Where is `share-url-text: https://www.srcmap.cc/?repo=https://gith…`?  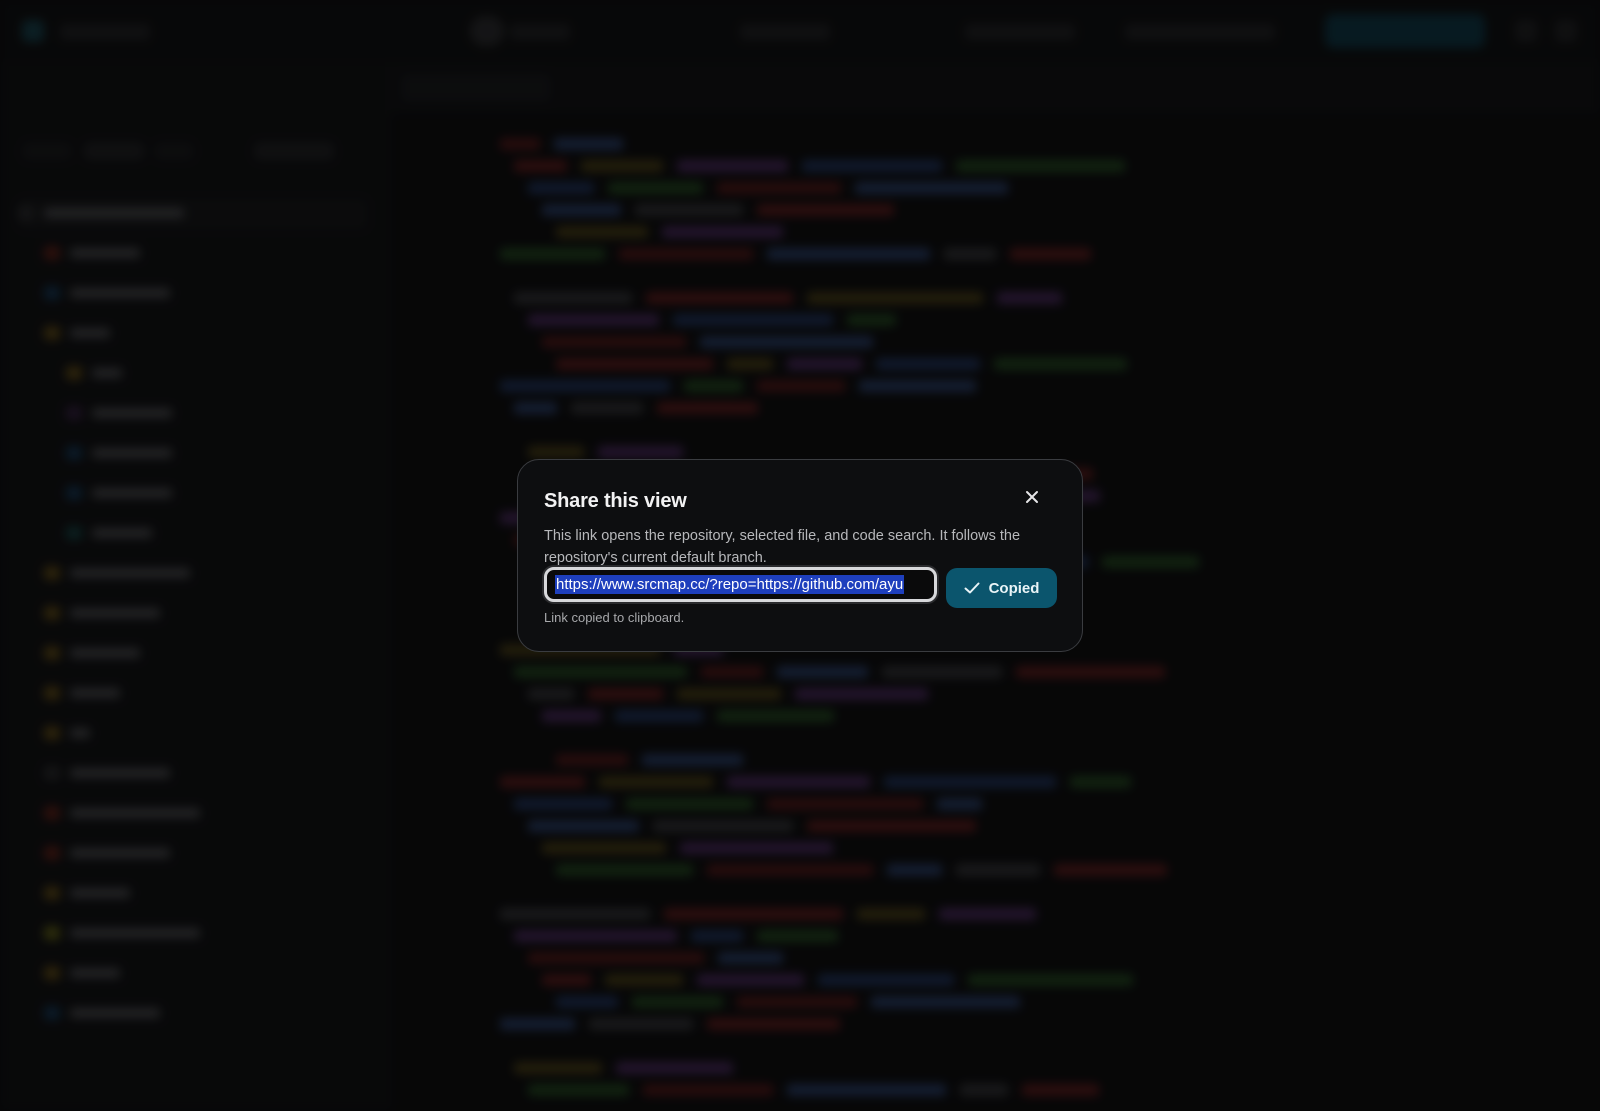 share-url-text: https://www.srcmap.cc/?repo=https://gith… is located at coordinates (730, 584).